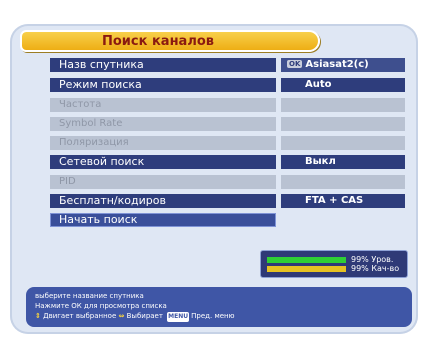  Describe the element at coordinates (343, 105) in the screenshot. I see `frequency-value` at that location.